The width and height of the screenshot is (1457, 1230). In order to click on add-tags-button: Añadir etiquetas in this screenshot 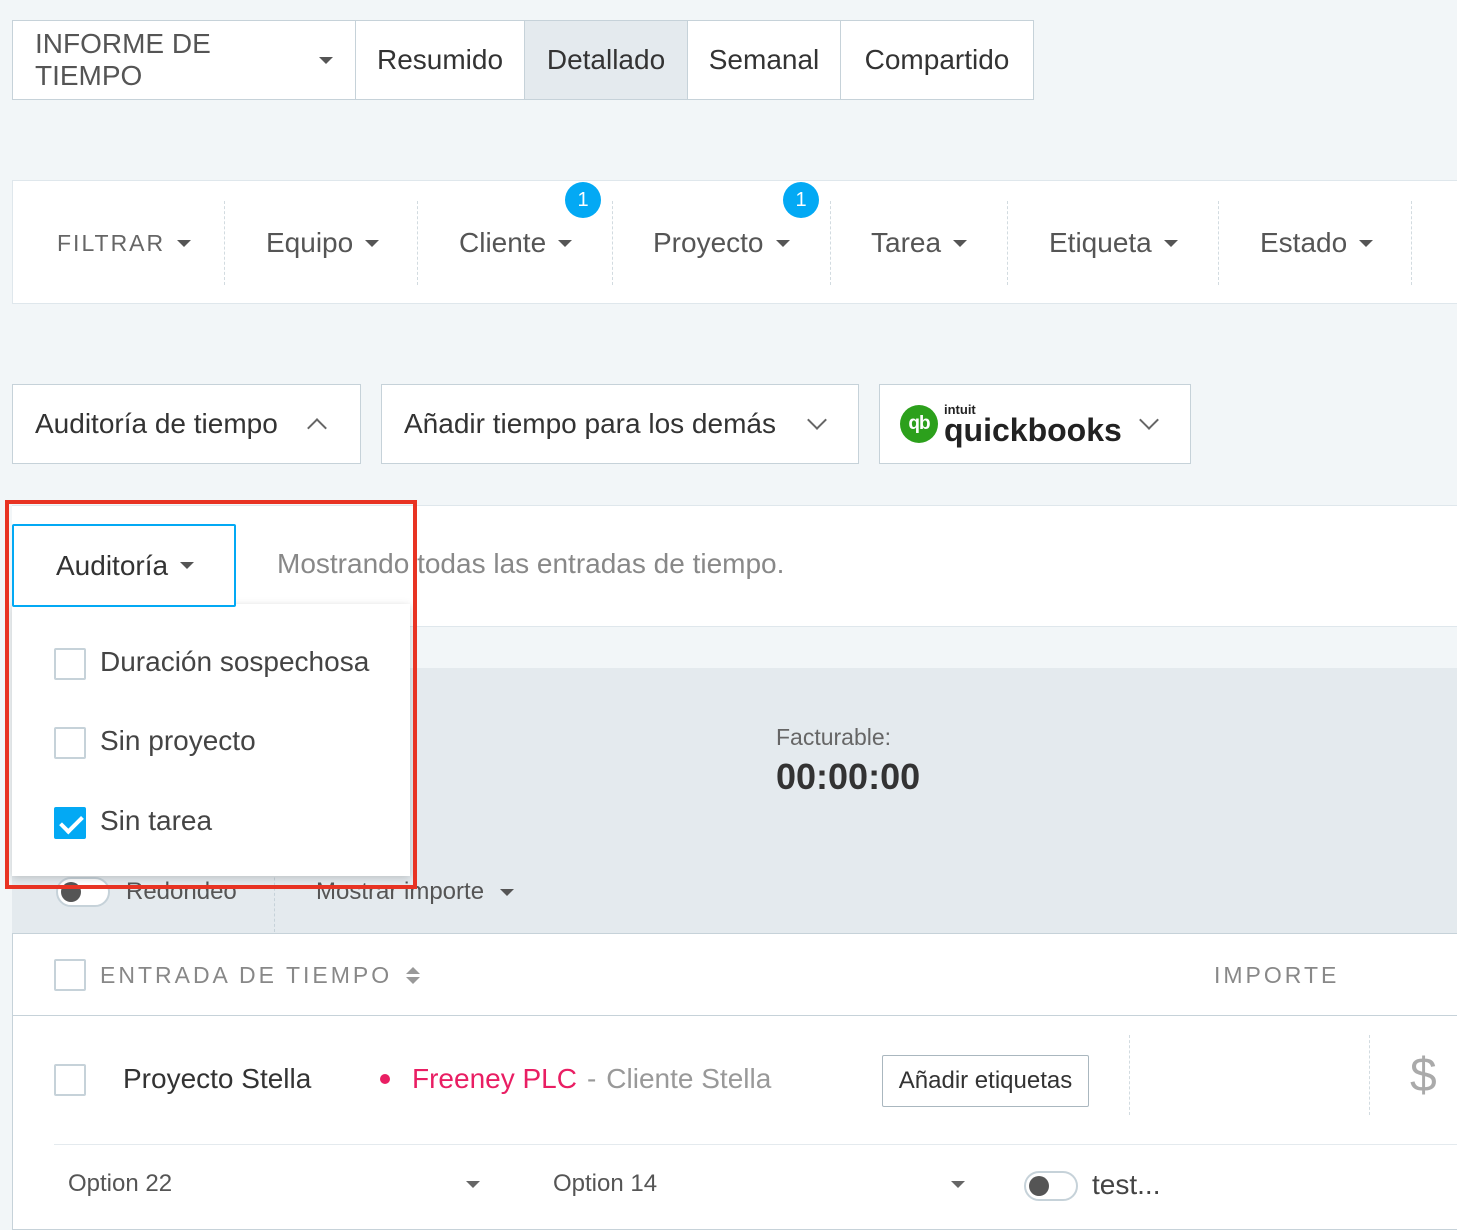, I will do `click(985, 1081)`.